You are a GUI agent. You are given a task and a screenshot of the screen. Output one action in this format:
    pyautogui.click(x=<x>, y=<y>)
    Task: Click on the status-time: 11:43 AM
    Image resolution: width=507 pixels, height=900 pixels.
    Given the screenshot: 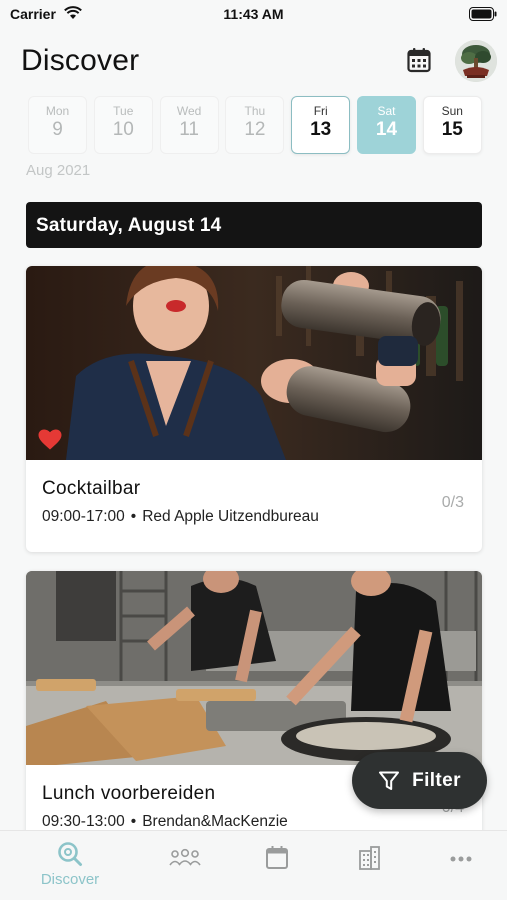 What is the action you would take?
    pyautogui.click(x=253, y=14)
    